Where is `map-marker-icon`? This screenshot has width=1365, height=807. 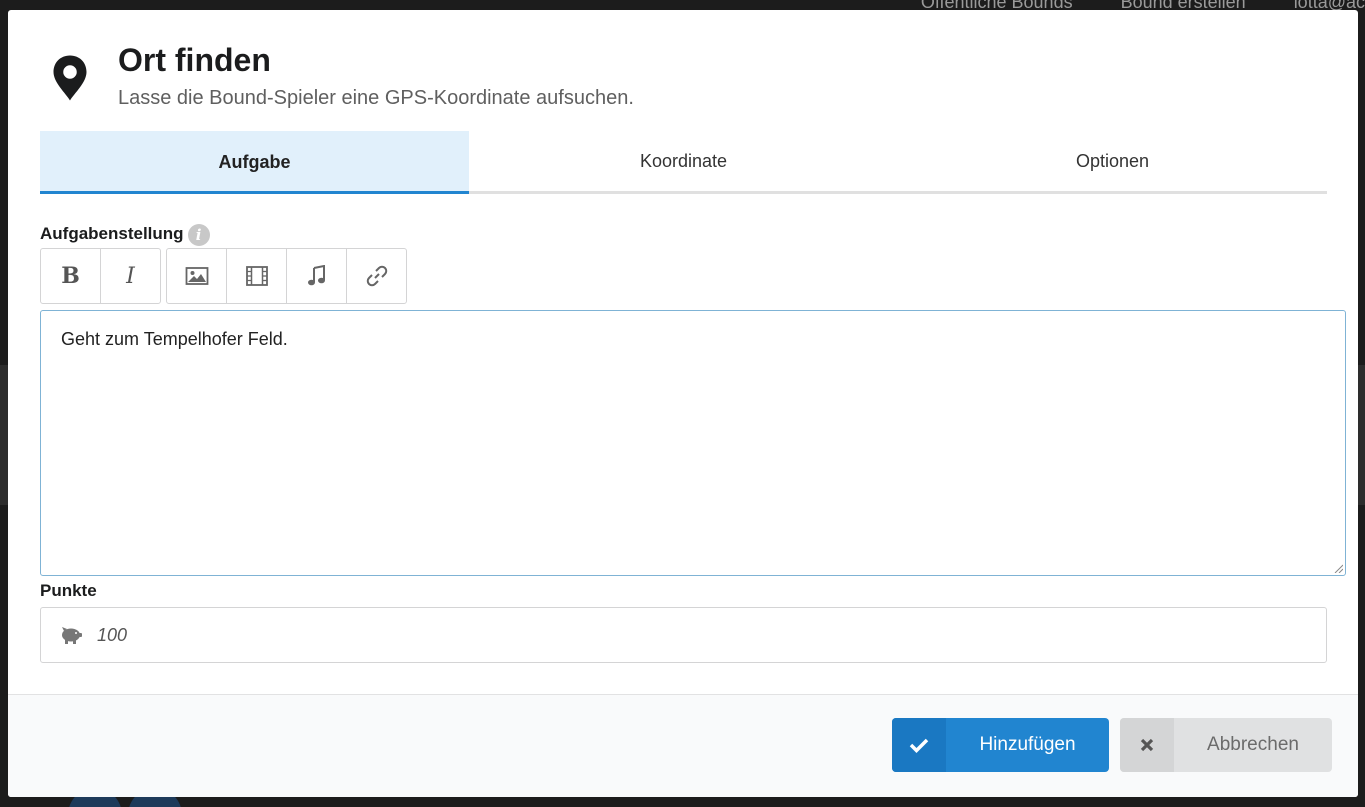
map-marker-icon is located at coordinates (70, 78).